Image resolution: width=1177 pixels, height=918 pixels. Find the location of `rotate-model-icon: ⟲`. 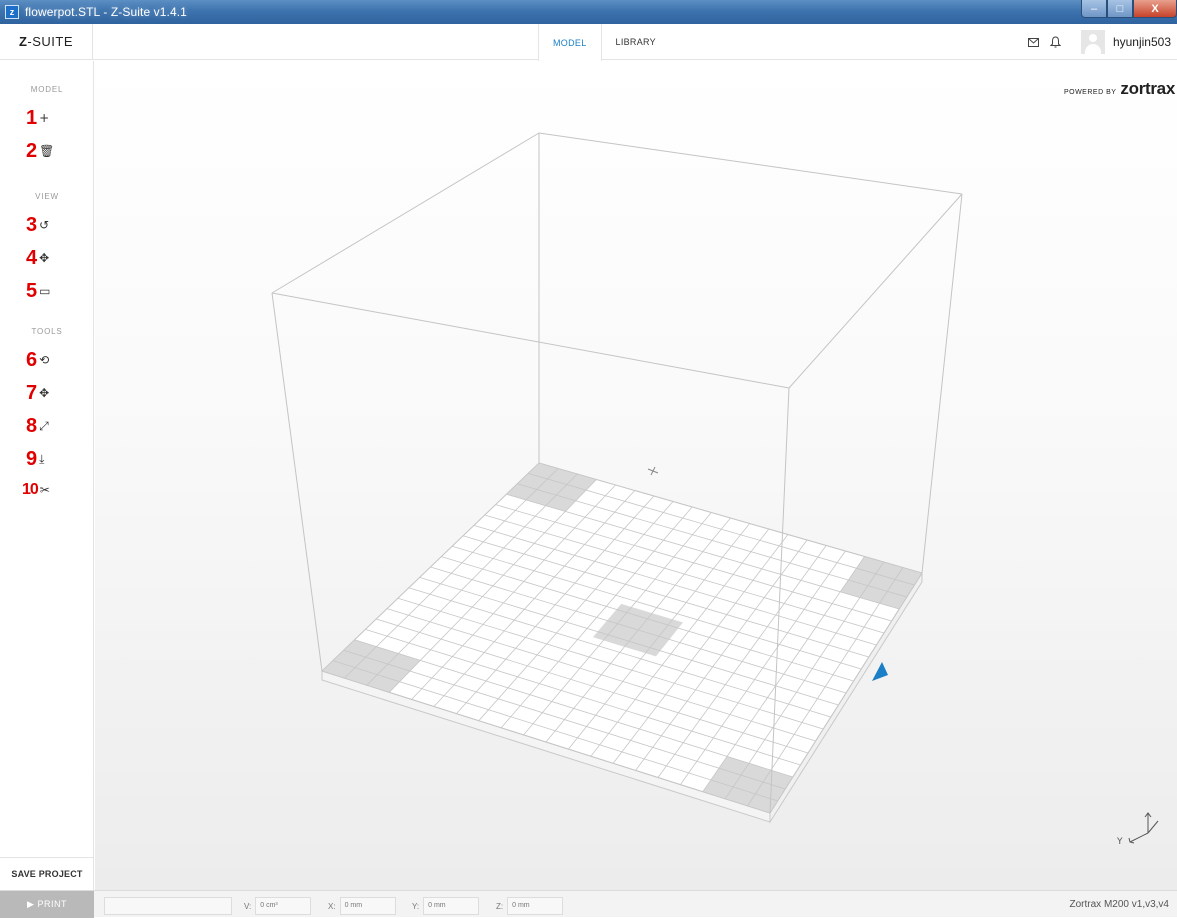

rotate-model-icon: ⟲ is located at coordinates (44, 360).